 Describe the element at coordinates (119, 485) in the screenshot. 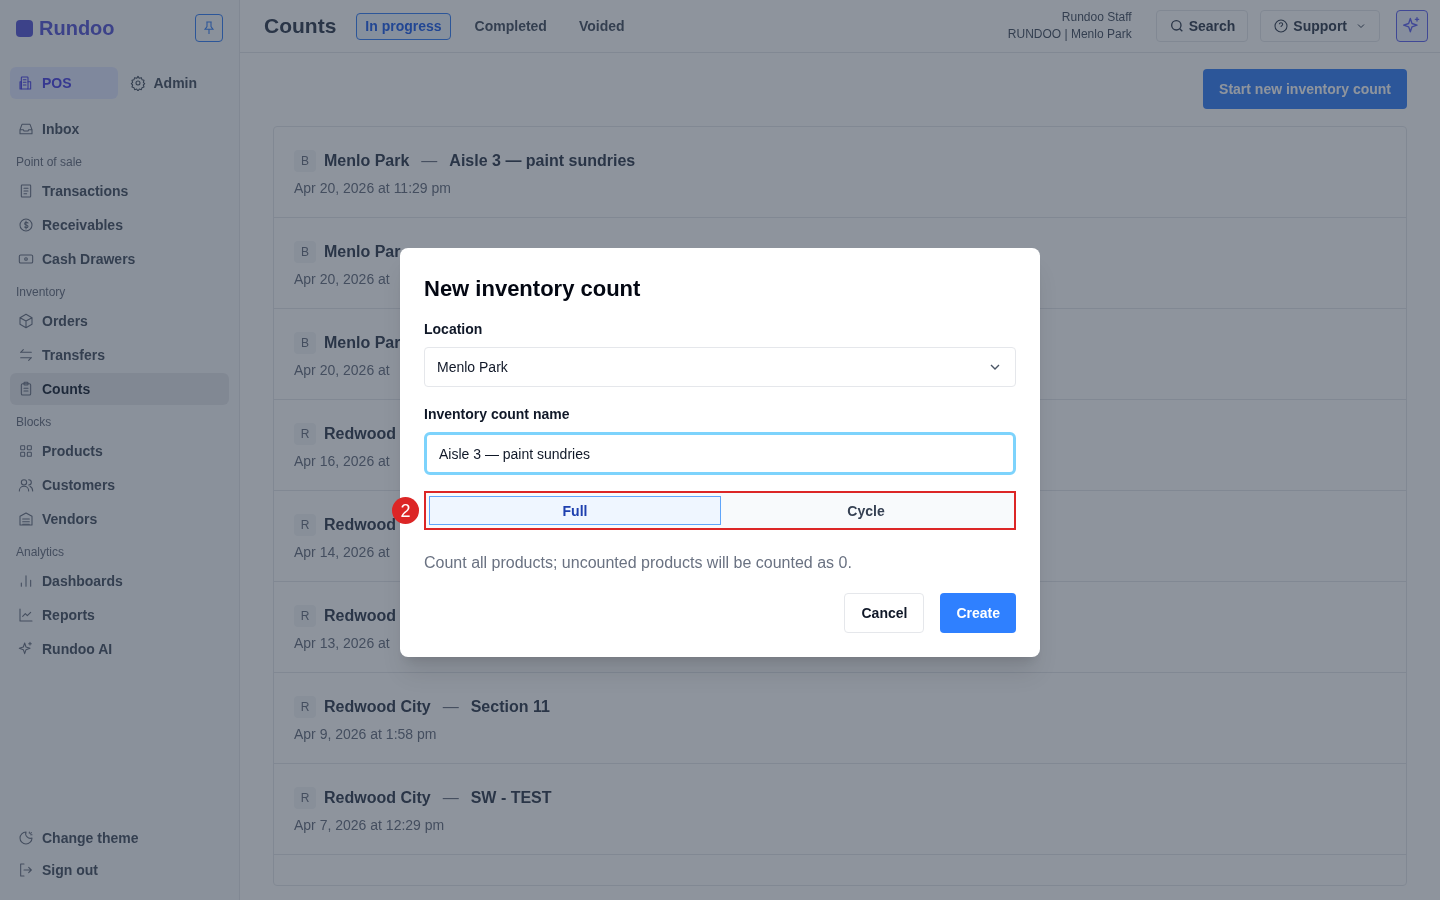

I see `sidebar-item: Customers` at that location.